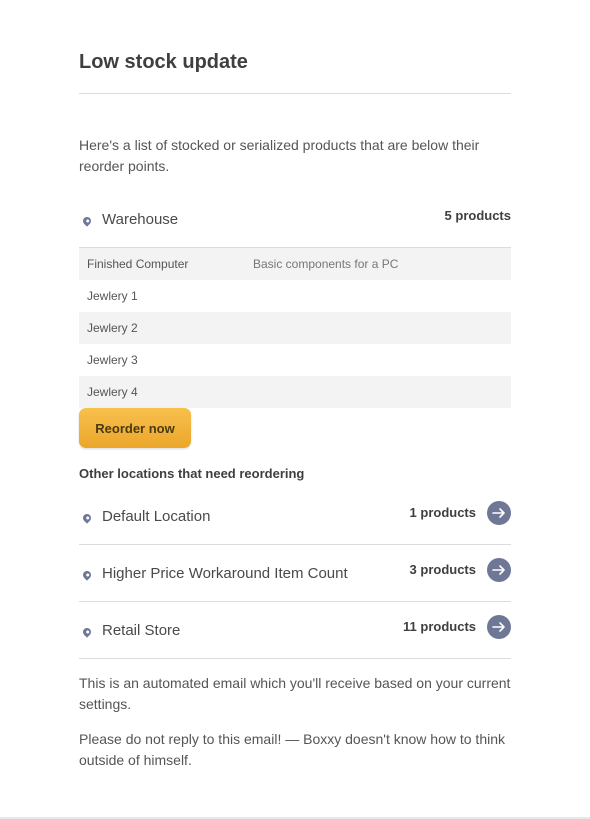 The image size is (590, 819). I want to click on location-name: Warehouse, so click(140, 219).